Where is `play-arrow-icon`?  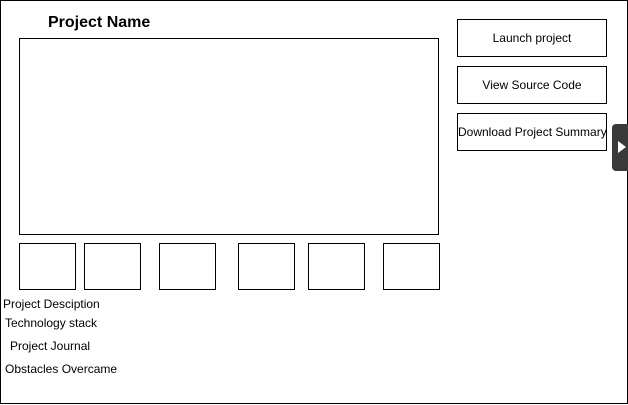
play-arrow-icon is located at coordinates (622, 147).